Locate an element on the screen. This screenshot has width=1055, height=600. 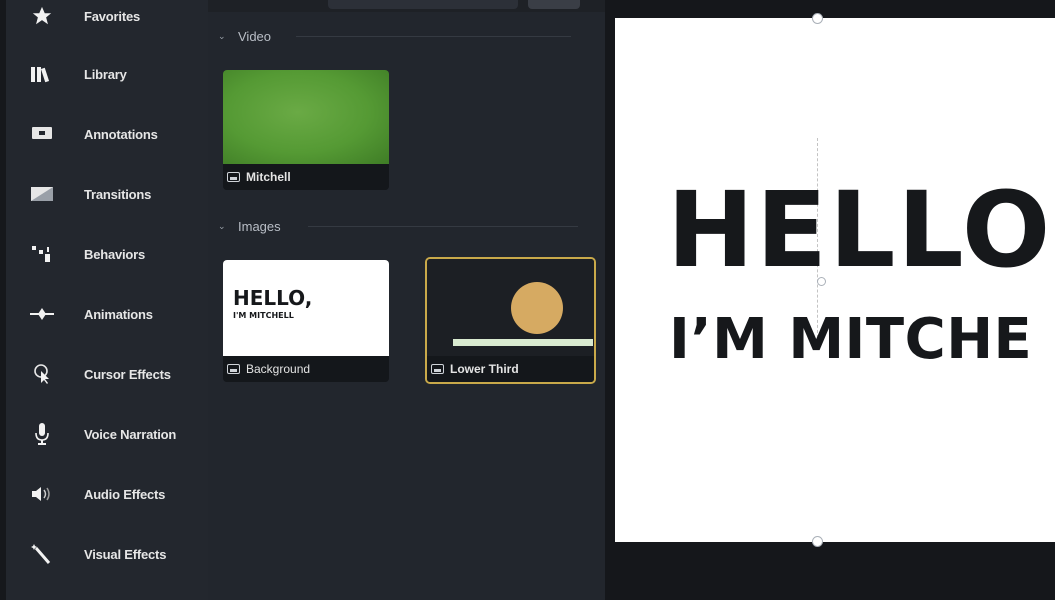
clip-caption: Lower Third is located at coordinates (510, 369).